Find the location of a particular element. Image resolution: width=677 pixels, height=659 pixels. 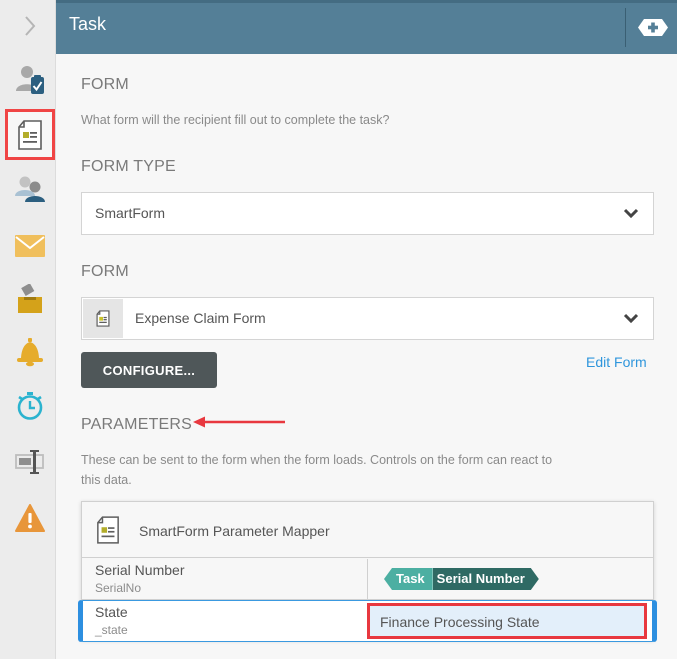

parameter-name: Serial Number is located at coordinates (140, 570).